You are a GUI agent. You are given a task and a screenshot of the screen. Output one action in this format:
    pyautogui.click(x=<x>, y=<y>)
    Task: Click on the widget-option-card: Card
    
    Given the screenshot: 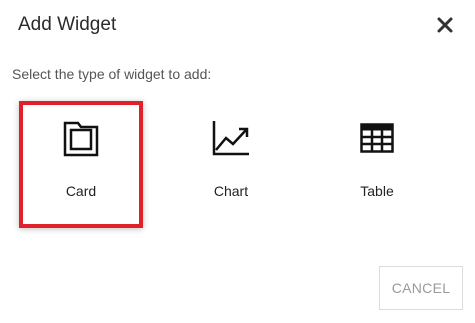 What is the action you would take?
    pyautogui.click(x=81, y=164)
    